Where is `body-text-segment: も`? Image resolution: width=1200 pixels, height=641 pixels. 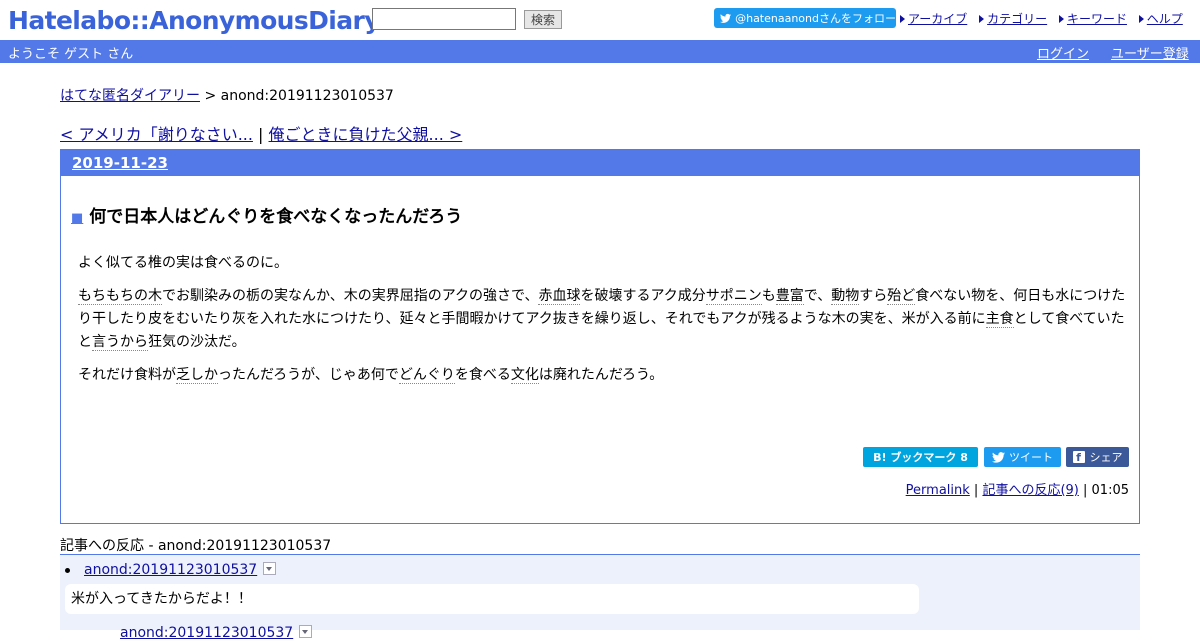 body-text-segment: も is located at coordinates (768, 296).